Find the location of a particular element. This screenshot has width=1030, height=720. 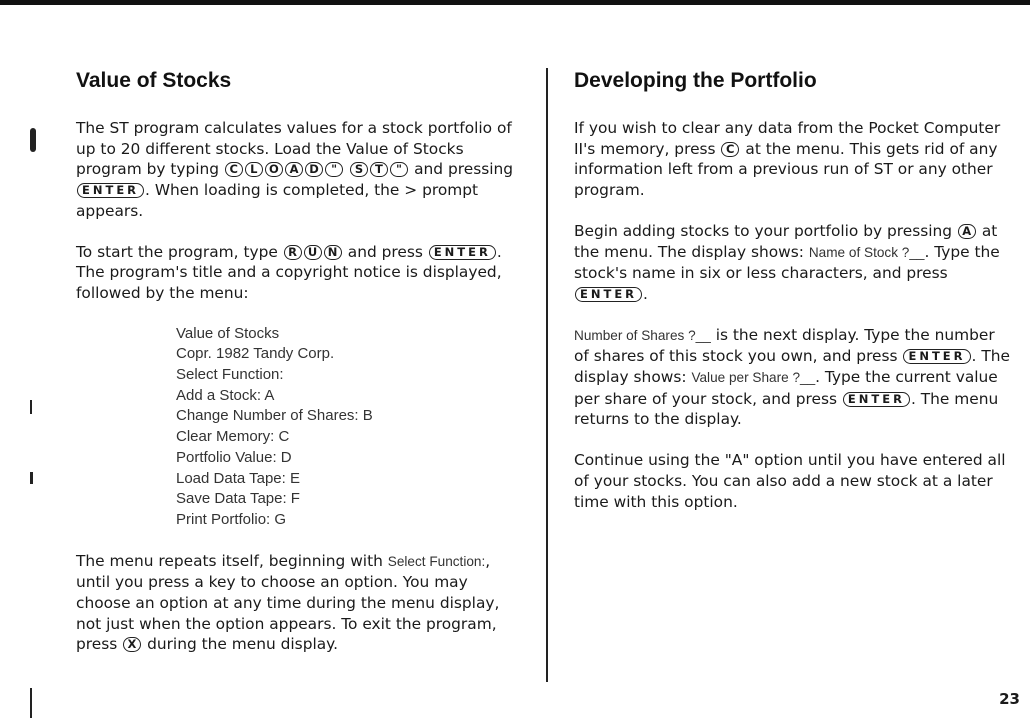

key-d: D is located at coordinates (314, 170).